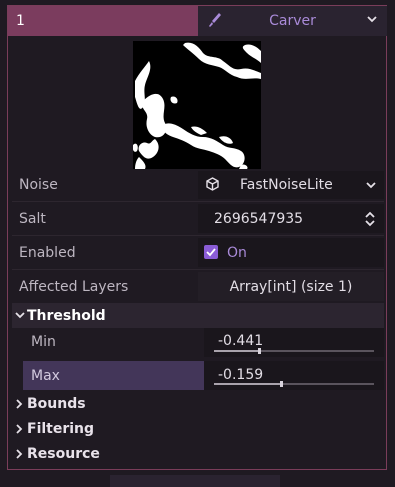  I want to click on enabled-label: Enabled, so click(47, 253).